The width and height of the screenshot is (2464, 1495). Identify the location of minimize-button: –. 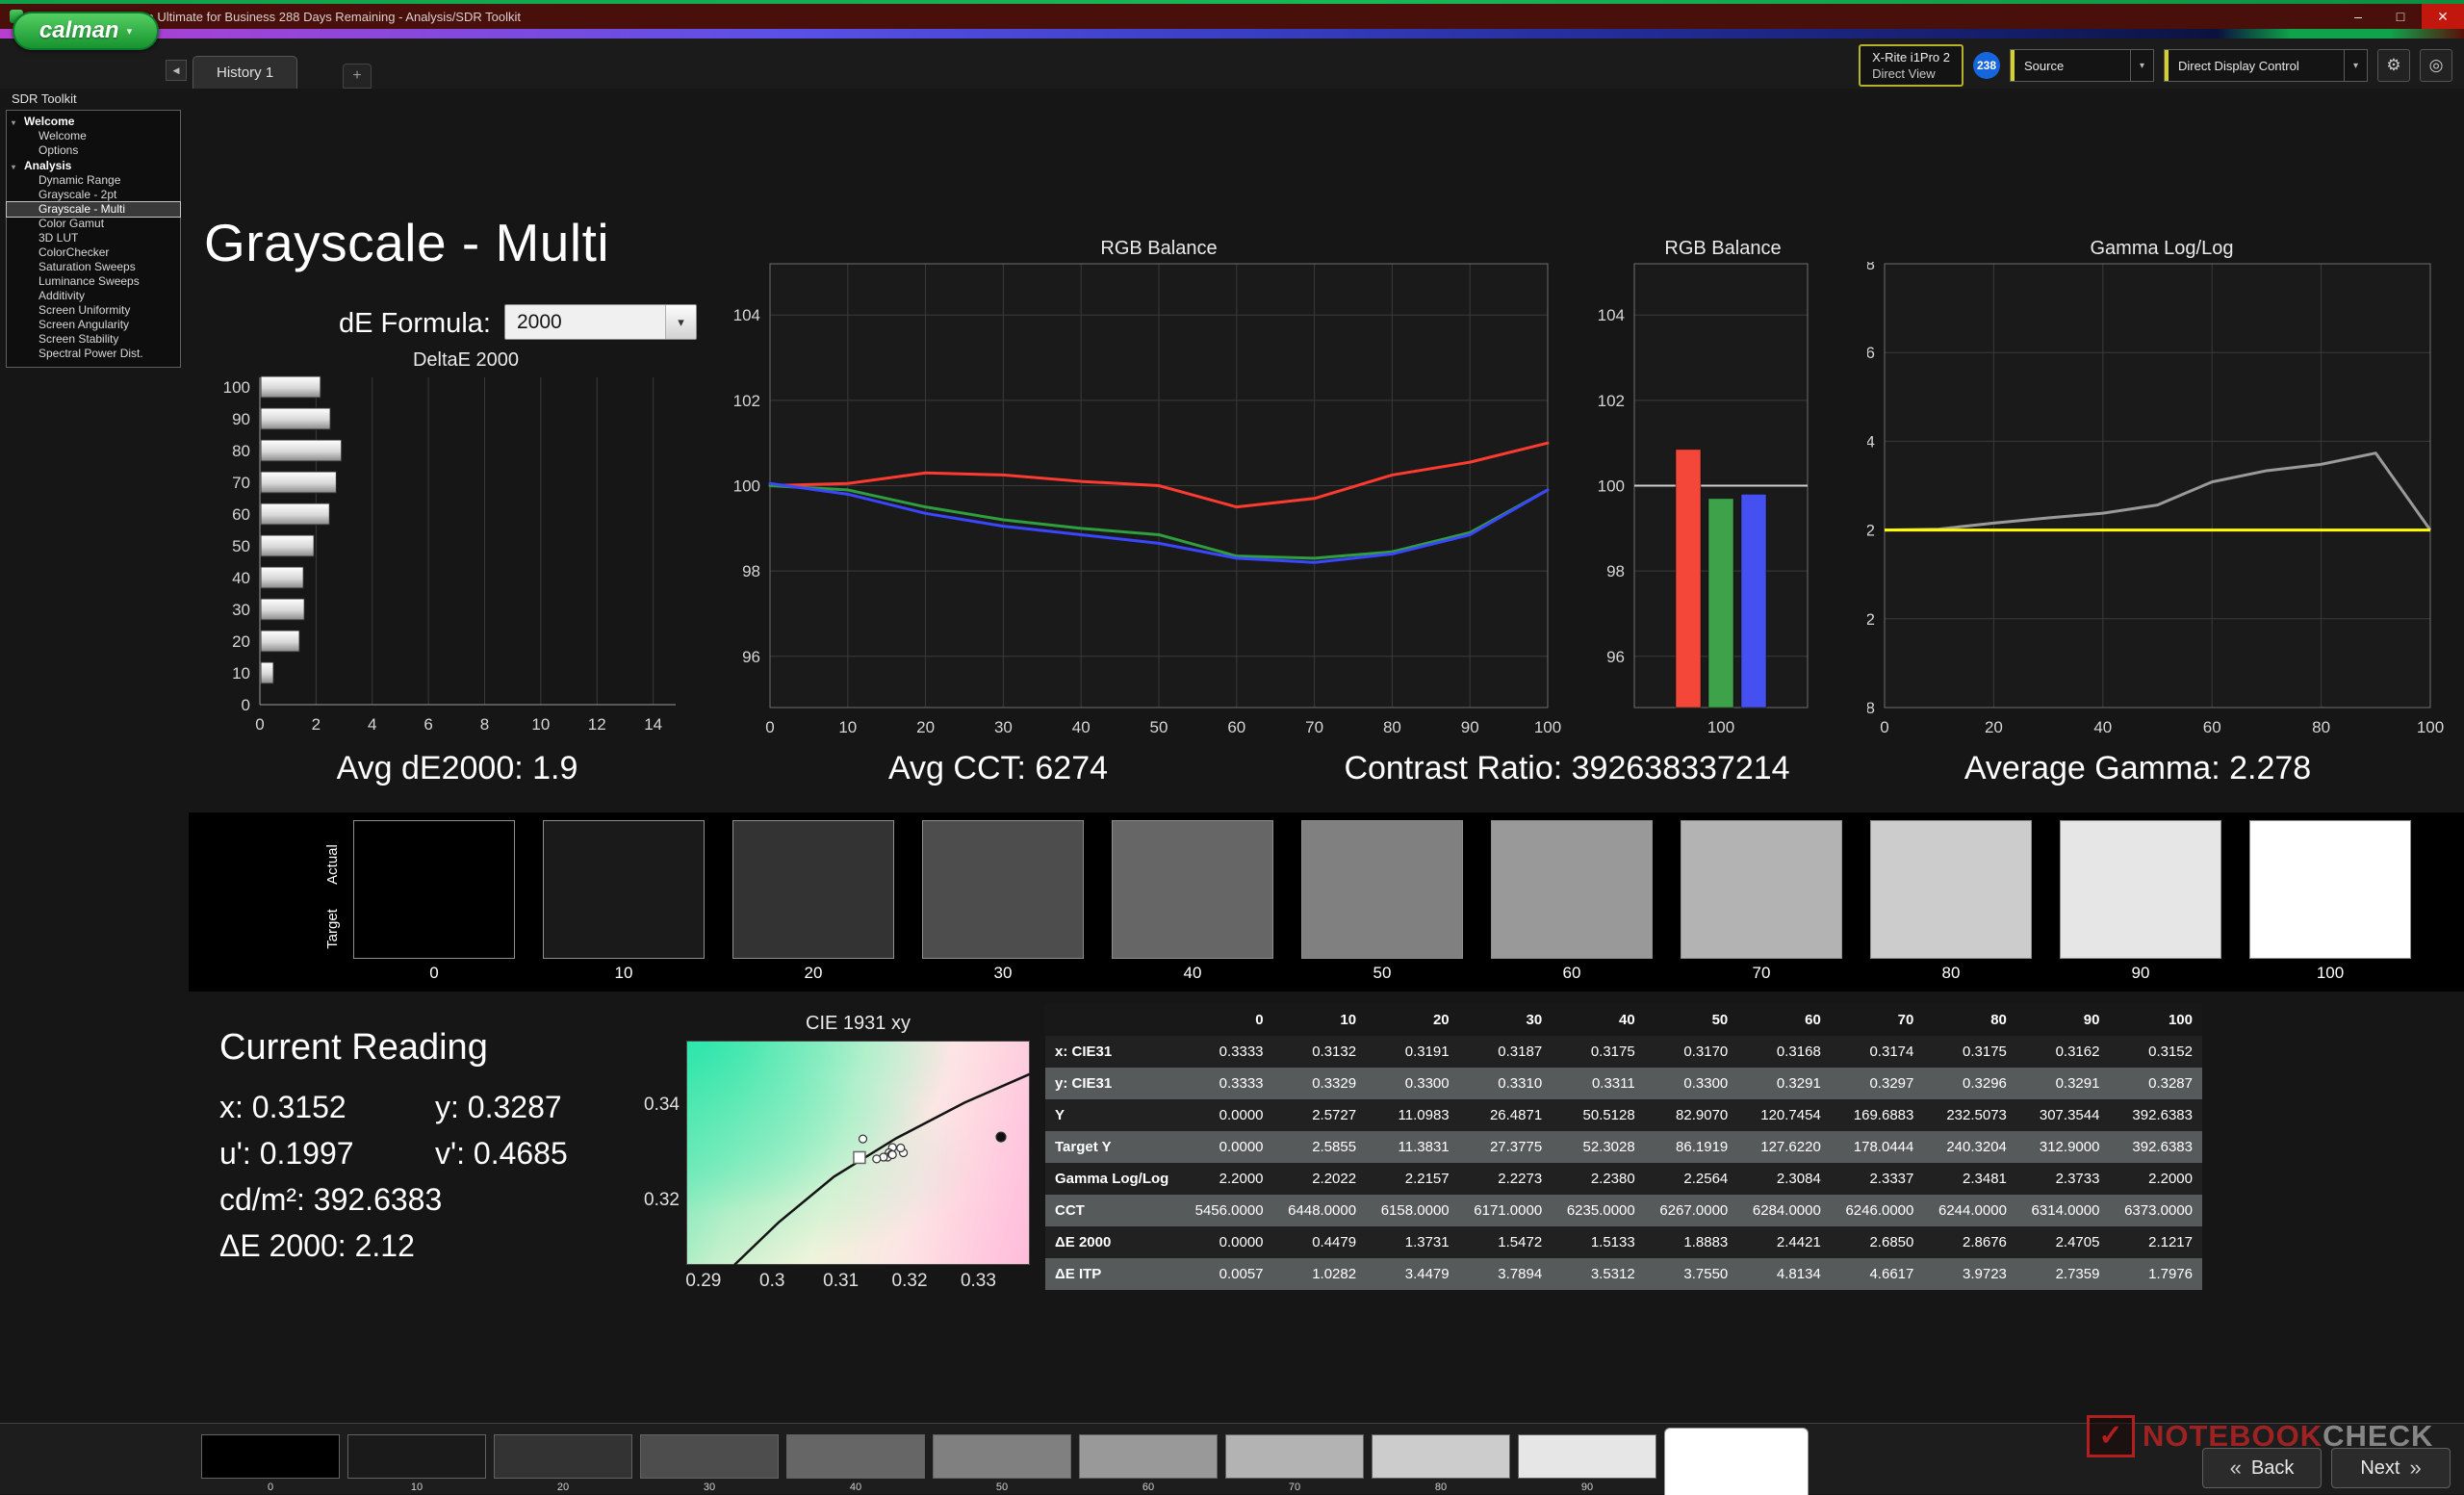
(2358, 16).